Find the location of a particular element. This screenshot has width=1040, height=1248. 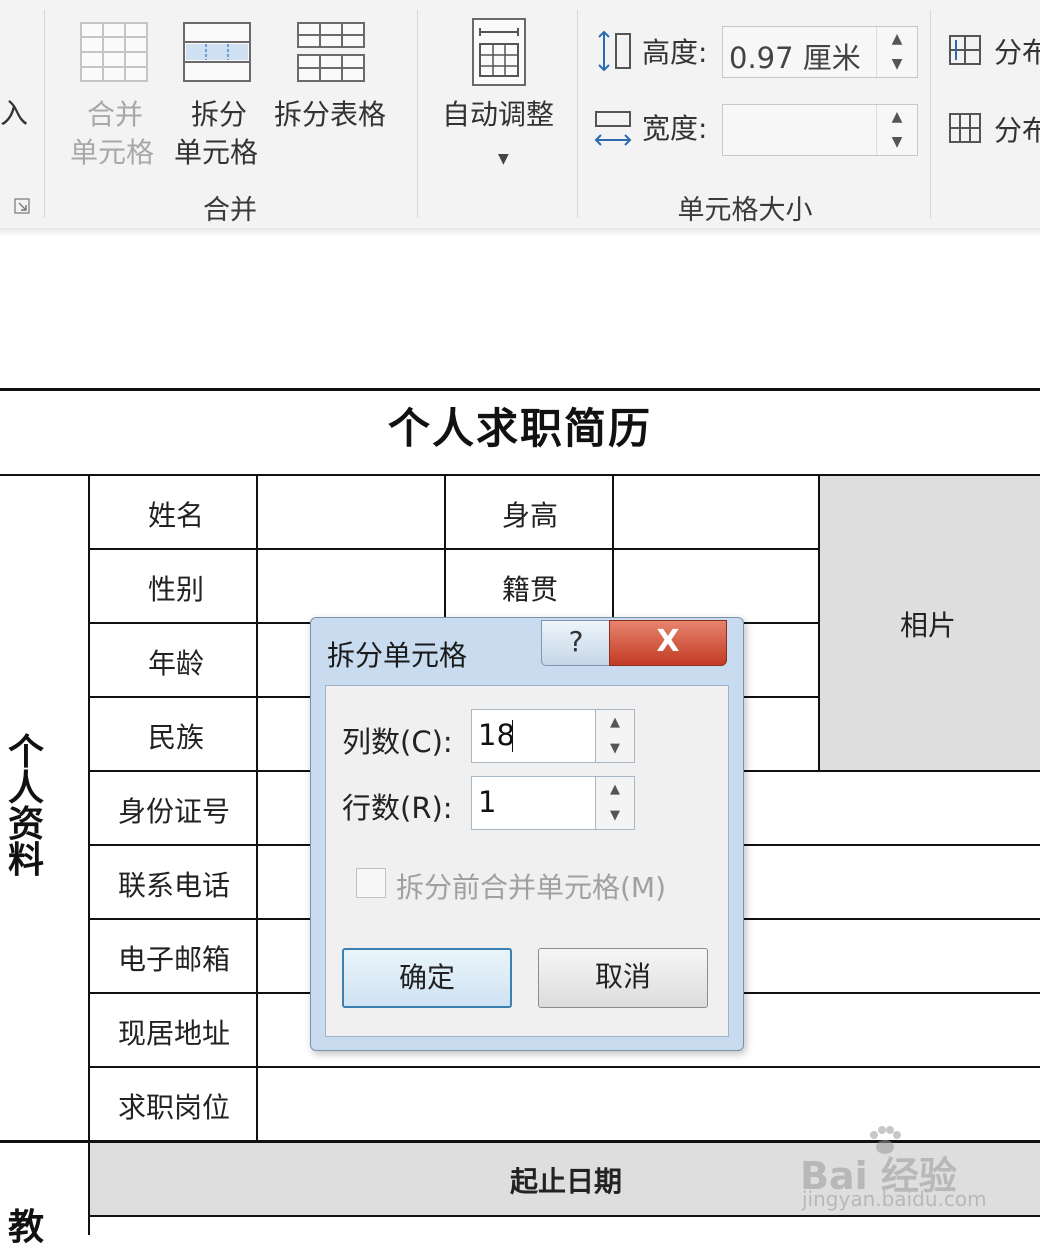

columns-label: 列数(C): is located at coordinates (397, 742).